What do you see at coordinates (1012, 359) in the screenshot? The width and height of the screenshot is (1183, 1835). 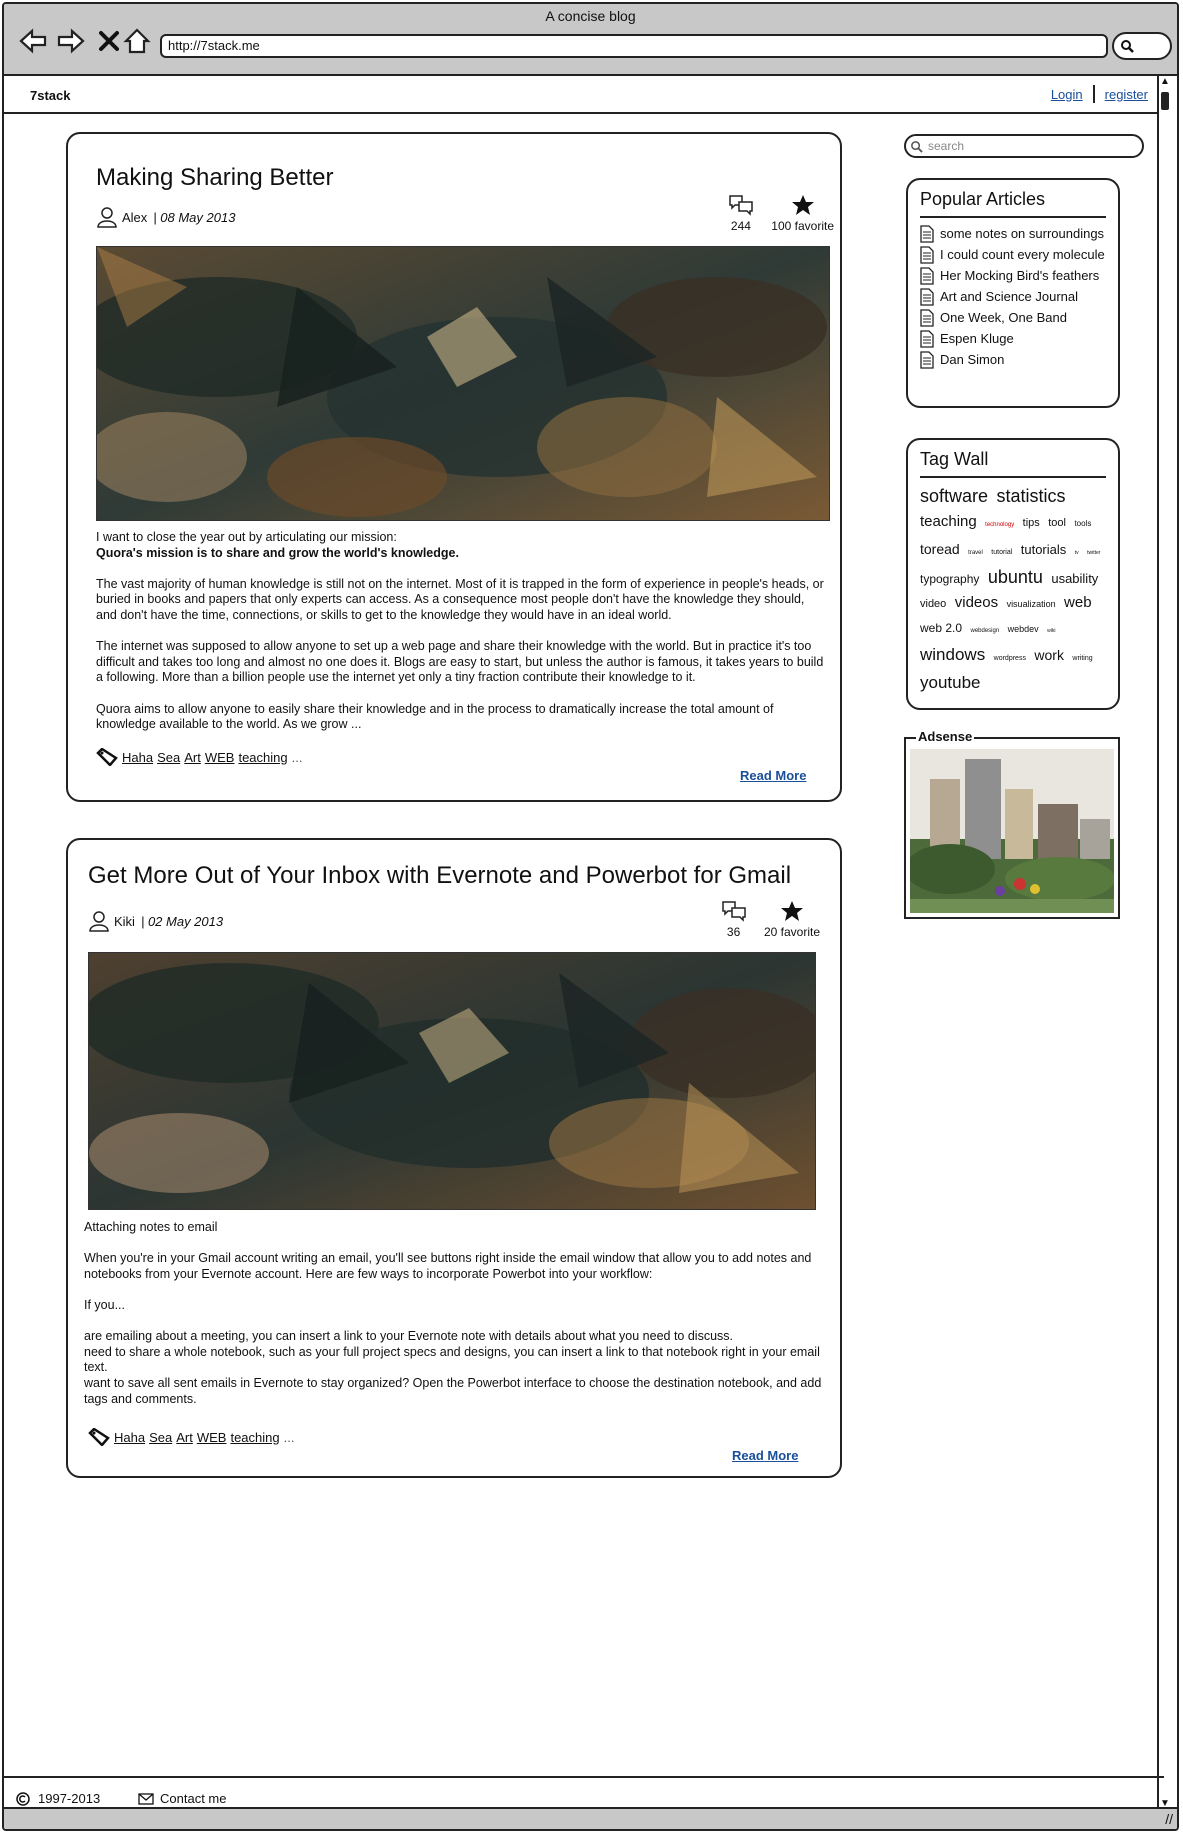 I see `popular-article-item: Dan Simon` at bounding box center [1012, 359].